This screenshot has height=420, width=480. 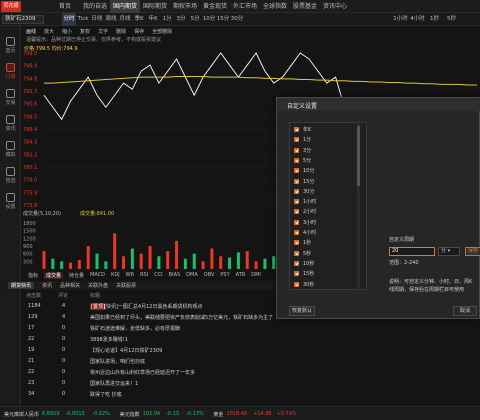 What do you see at coordinates (76, 275) in the screenshot?
I see `indicator-tab: 持仓量` at bounding box center [76, 275].